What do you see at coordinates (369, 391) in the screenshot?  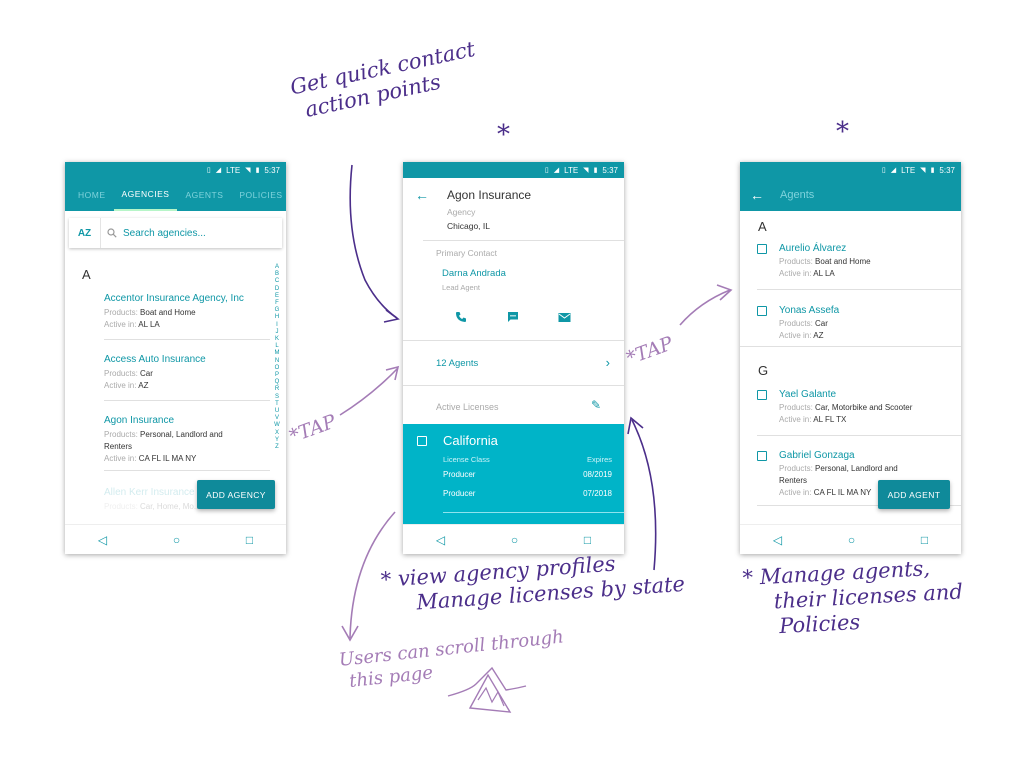 I see `tap-arrow-left` at bounding box center [369, 391].